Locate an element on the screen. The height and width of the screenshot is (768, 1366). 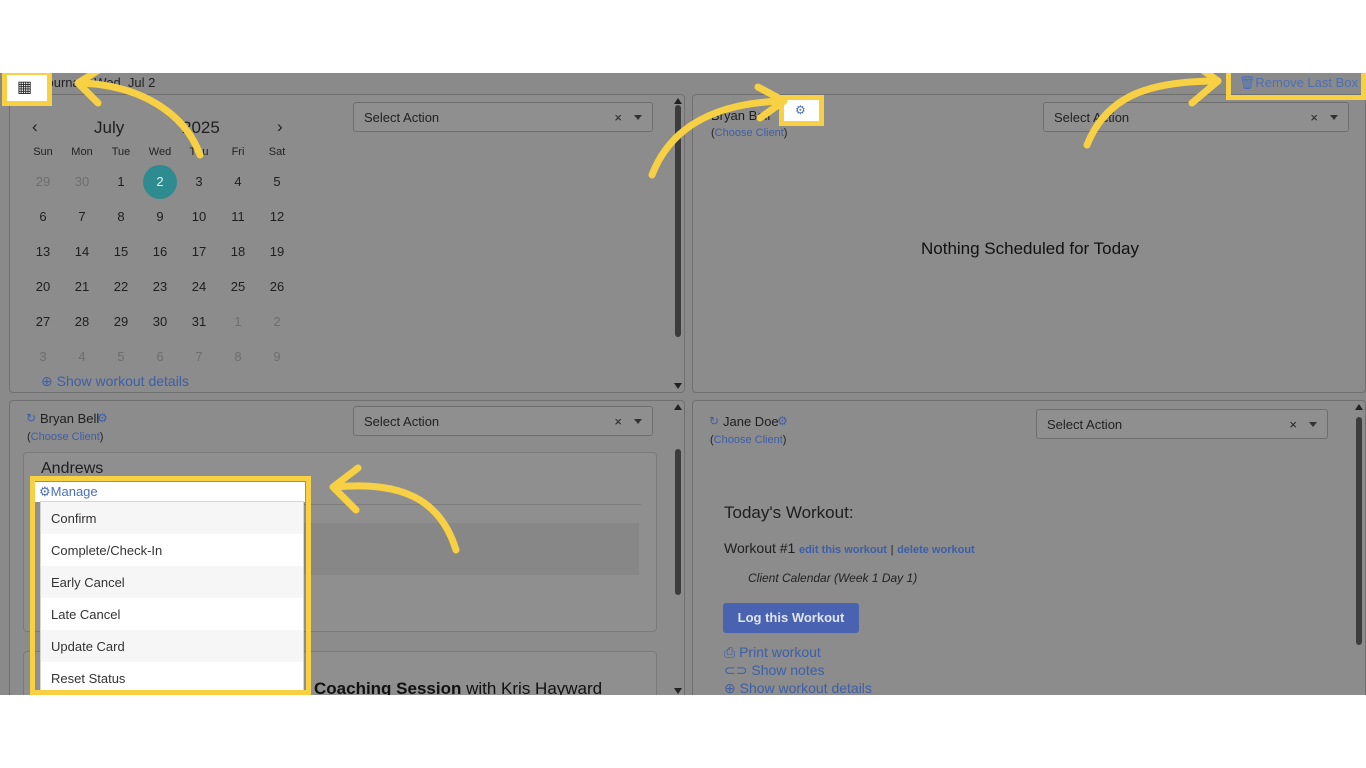
arrow-to-calendar is located at coordinates (140, 119).